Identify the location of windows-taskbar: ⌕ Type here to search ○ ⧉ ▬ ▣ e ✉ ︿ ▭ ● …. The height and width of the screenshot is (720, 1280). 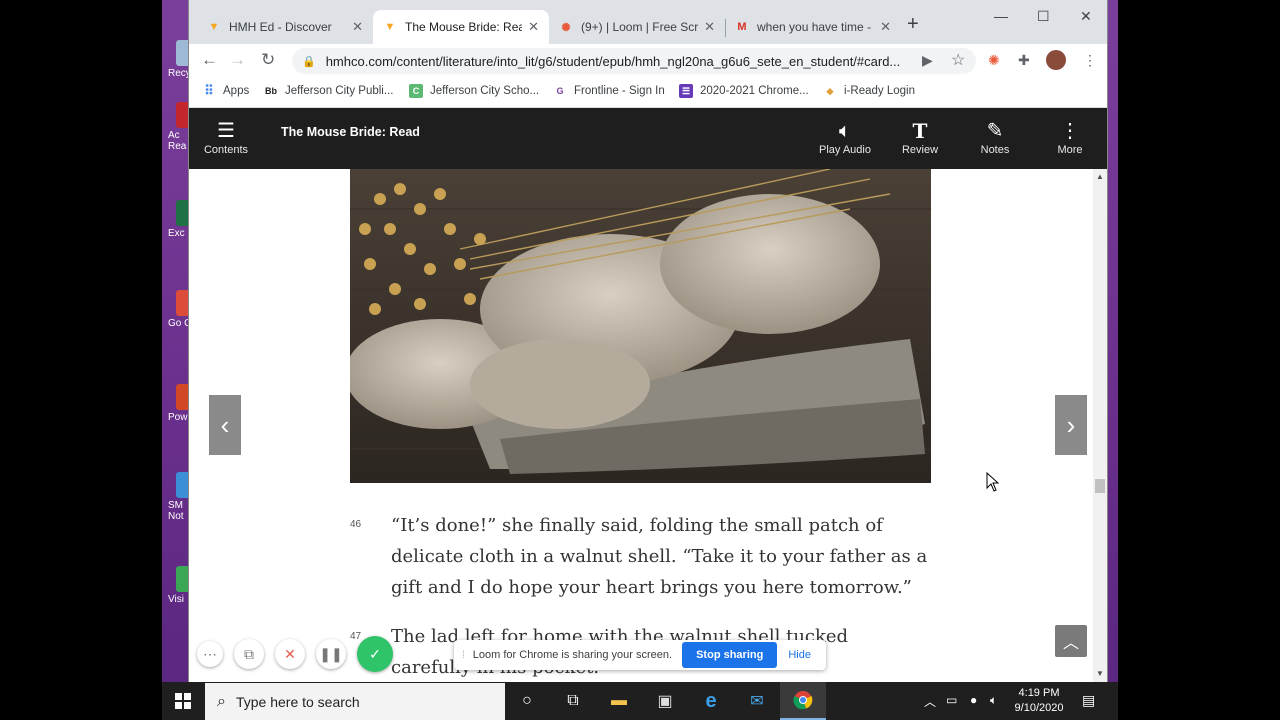
(640, 701).